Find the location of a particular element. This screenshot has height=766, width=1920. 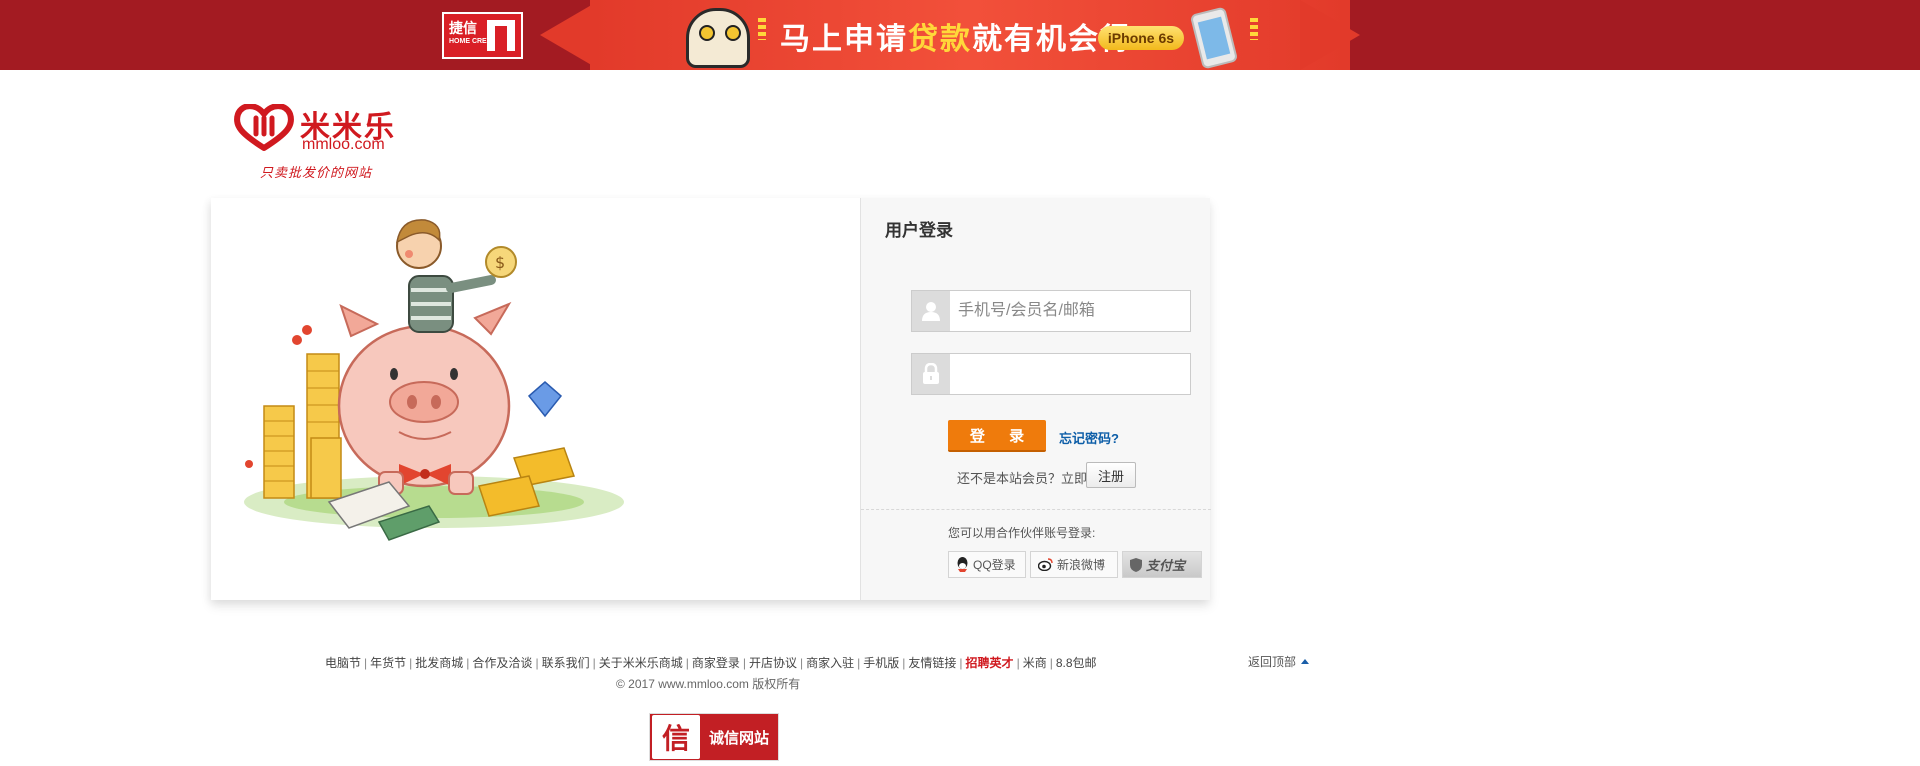

footer-link: 8.8包邮 is located at coordinates (1076, 663).